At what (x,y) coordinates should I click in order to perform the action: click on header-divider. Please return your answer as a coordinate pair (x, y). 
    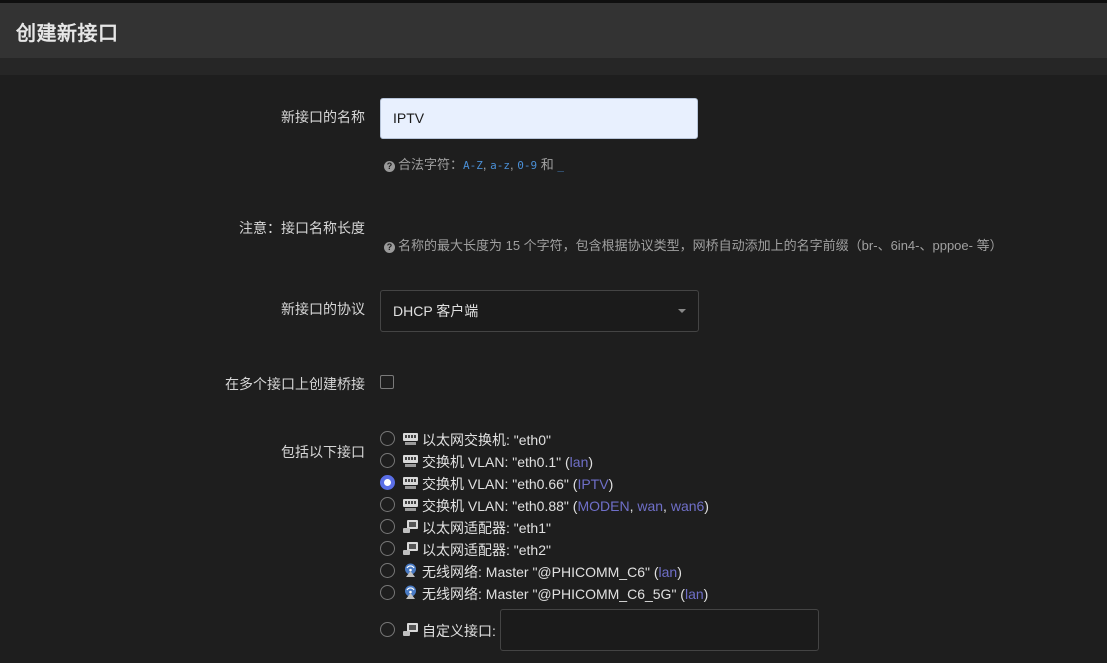
    Looking at the image, I should click on (553, 66).